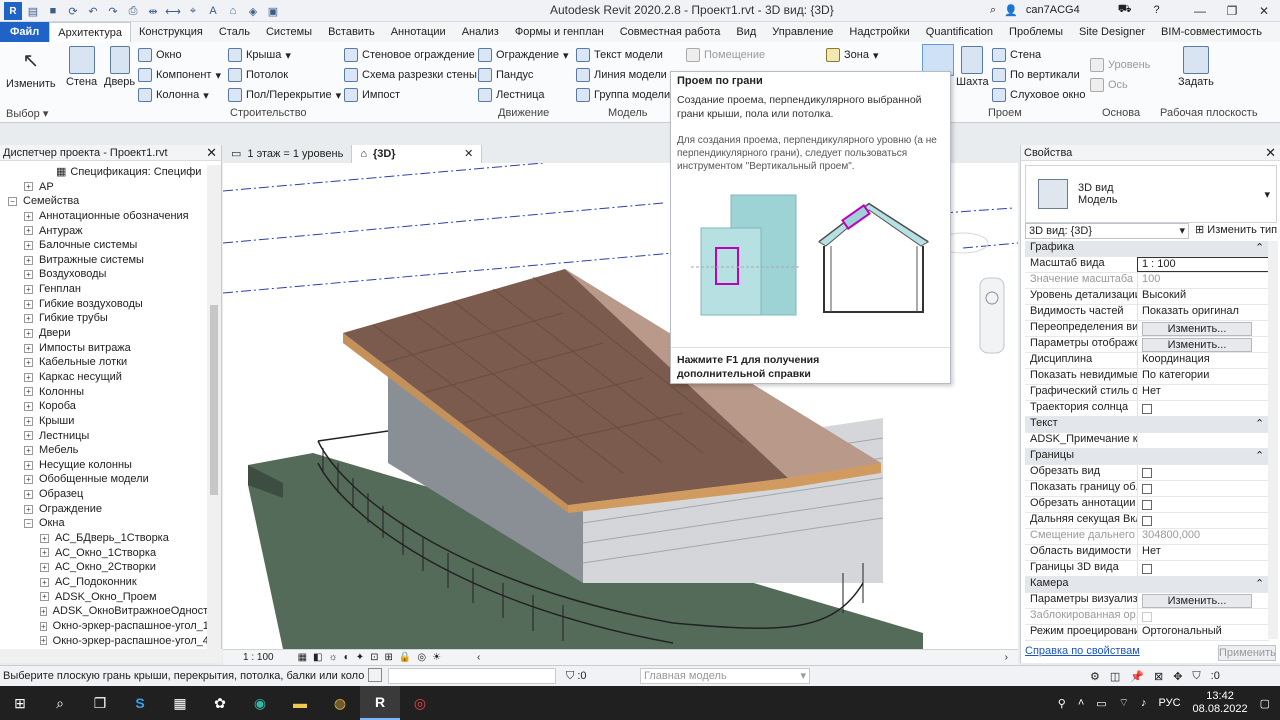  Describe the element at coordinates (628, 95) in the screenshot. I see `model-group-button: Группа модели ▾` at that location.